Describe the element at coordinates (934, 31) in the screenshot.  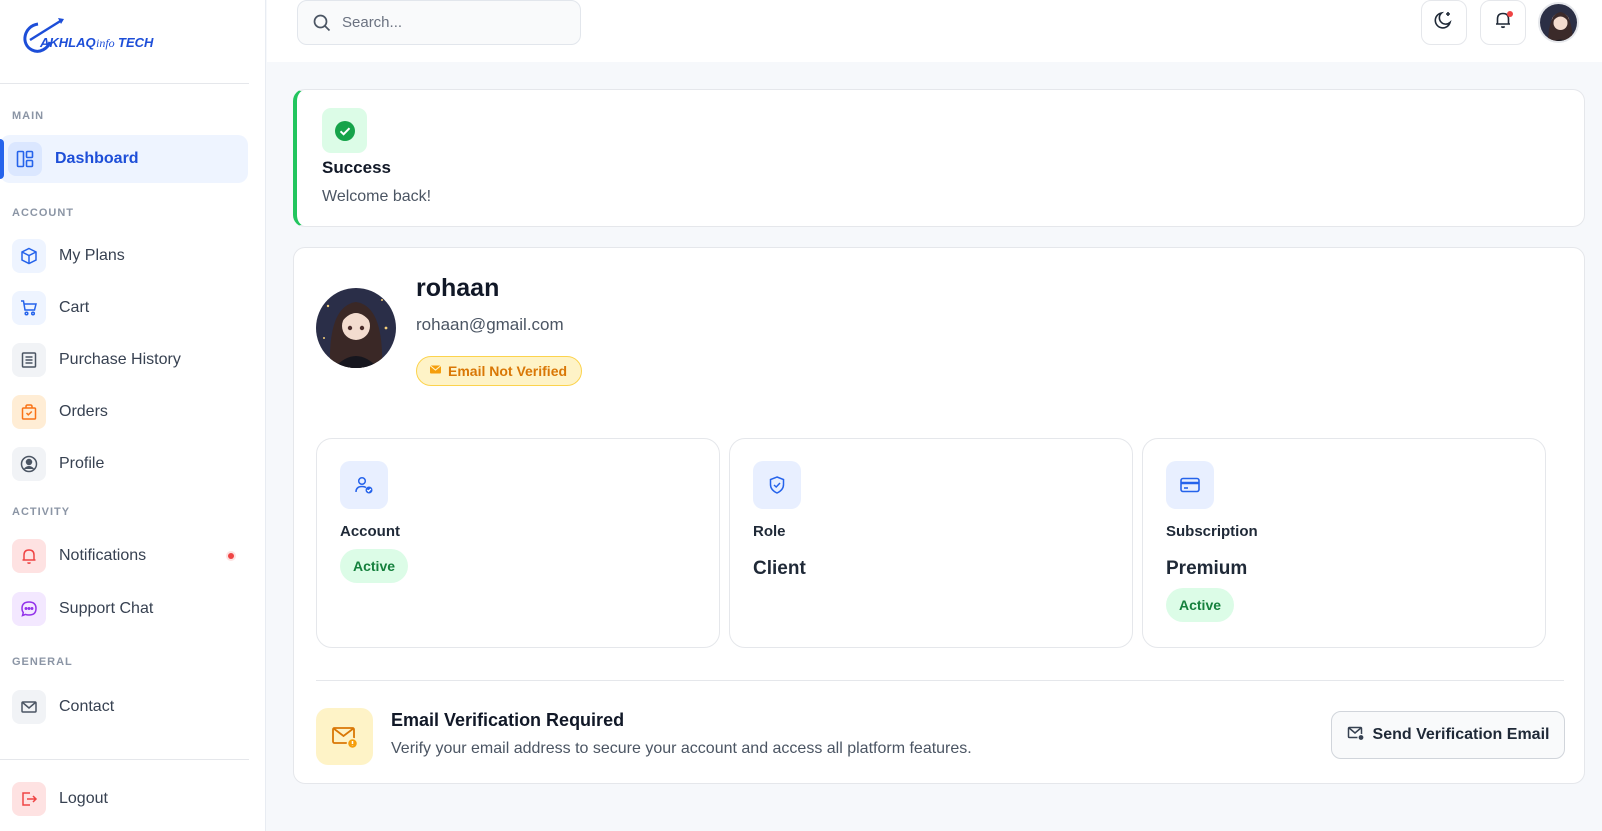
I see `topbar` at that location.